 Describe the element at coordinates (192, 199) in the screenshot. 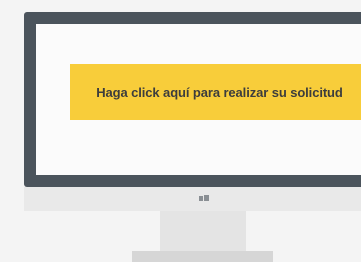

I see `monitor-chin` at that location.